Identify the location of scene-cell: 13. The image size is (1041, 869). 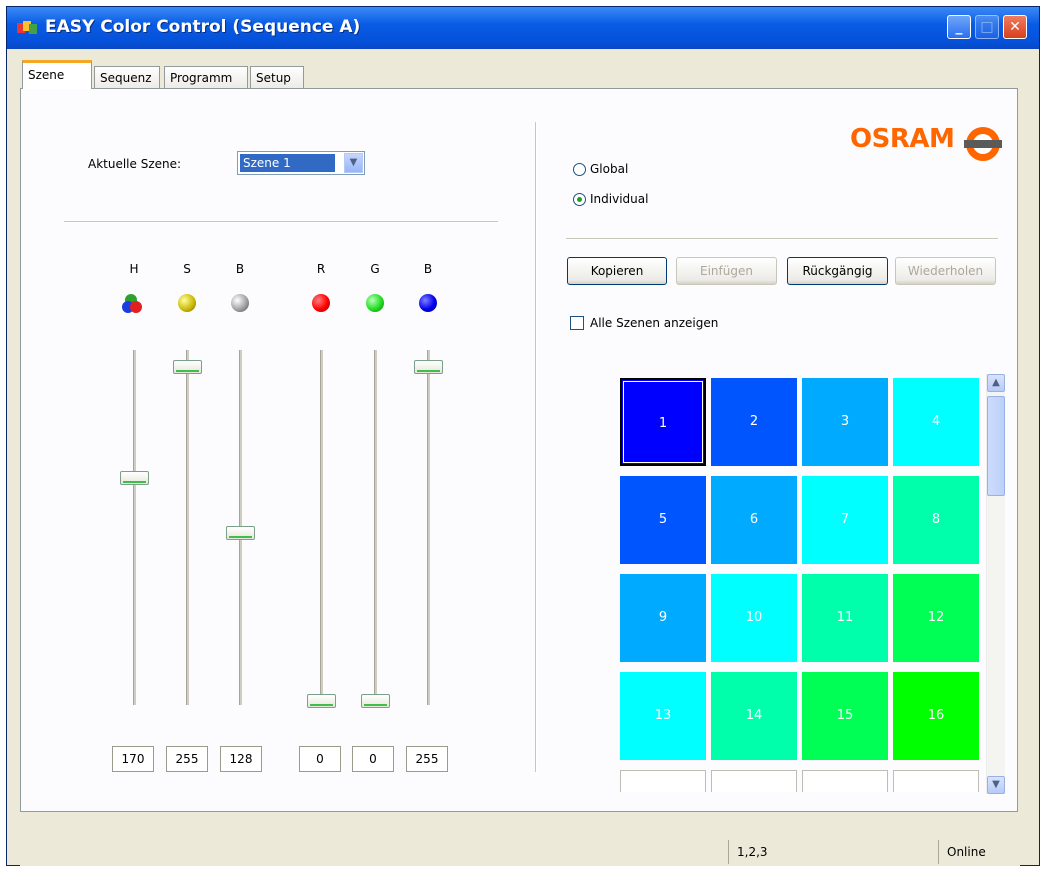
(663, 716).